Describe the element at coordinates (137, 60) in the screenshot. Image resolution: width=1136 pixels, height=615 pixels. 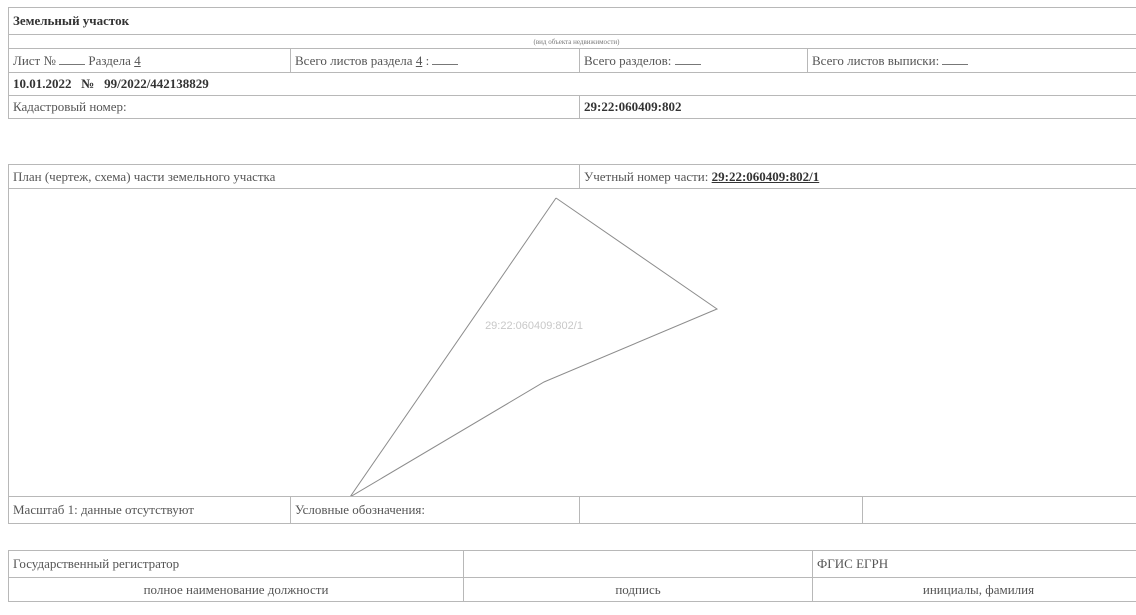
I see `section-number: 4` at that location.